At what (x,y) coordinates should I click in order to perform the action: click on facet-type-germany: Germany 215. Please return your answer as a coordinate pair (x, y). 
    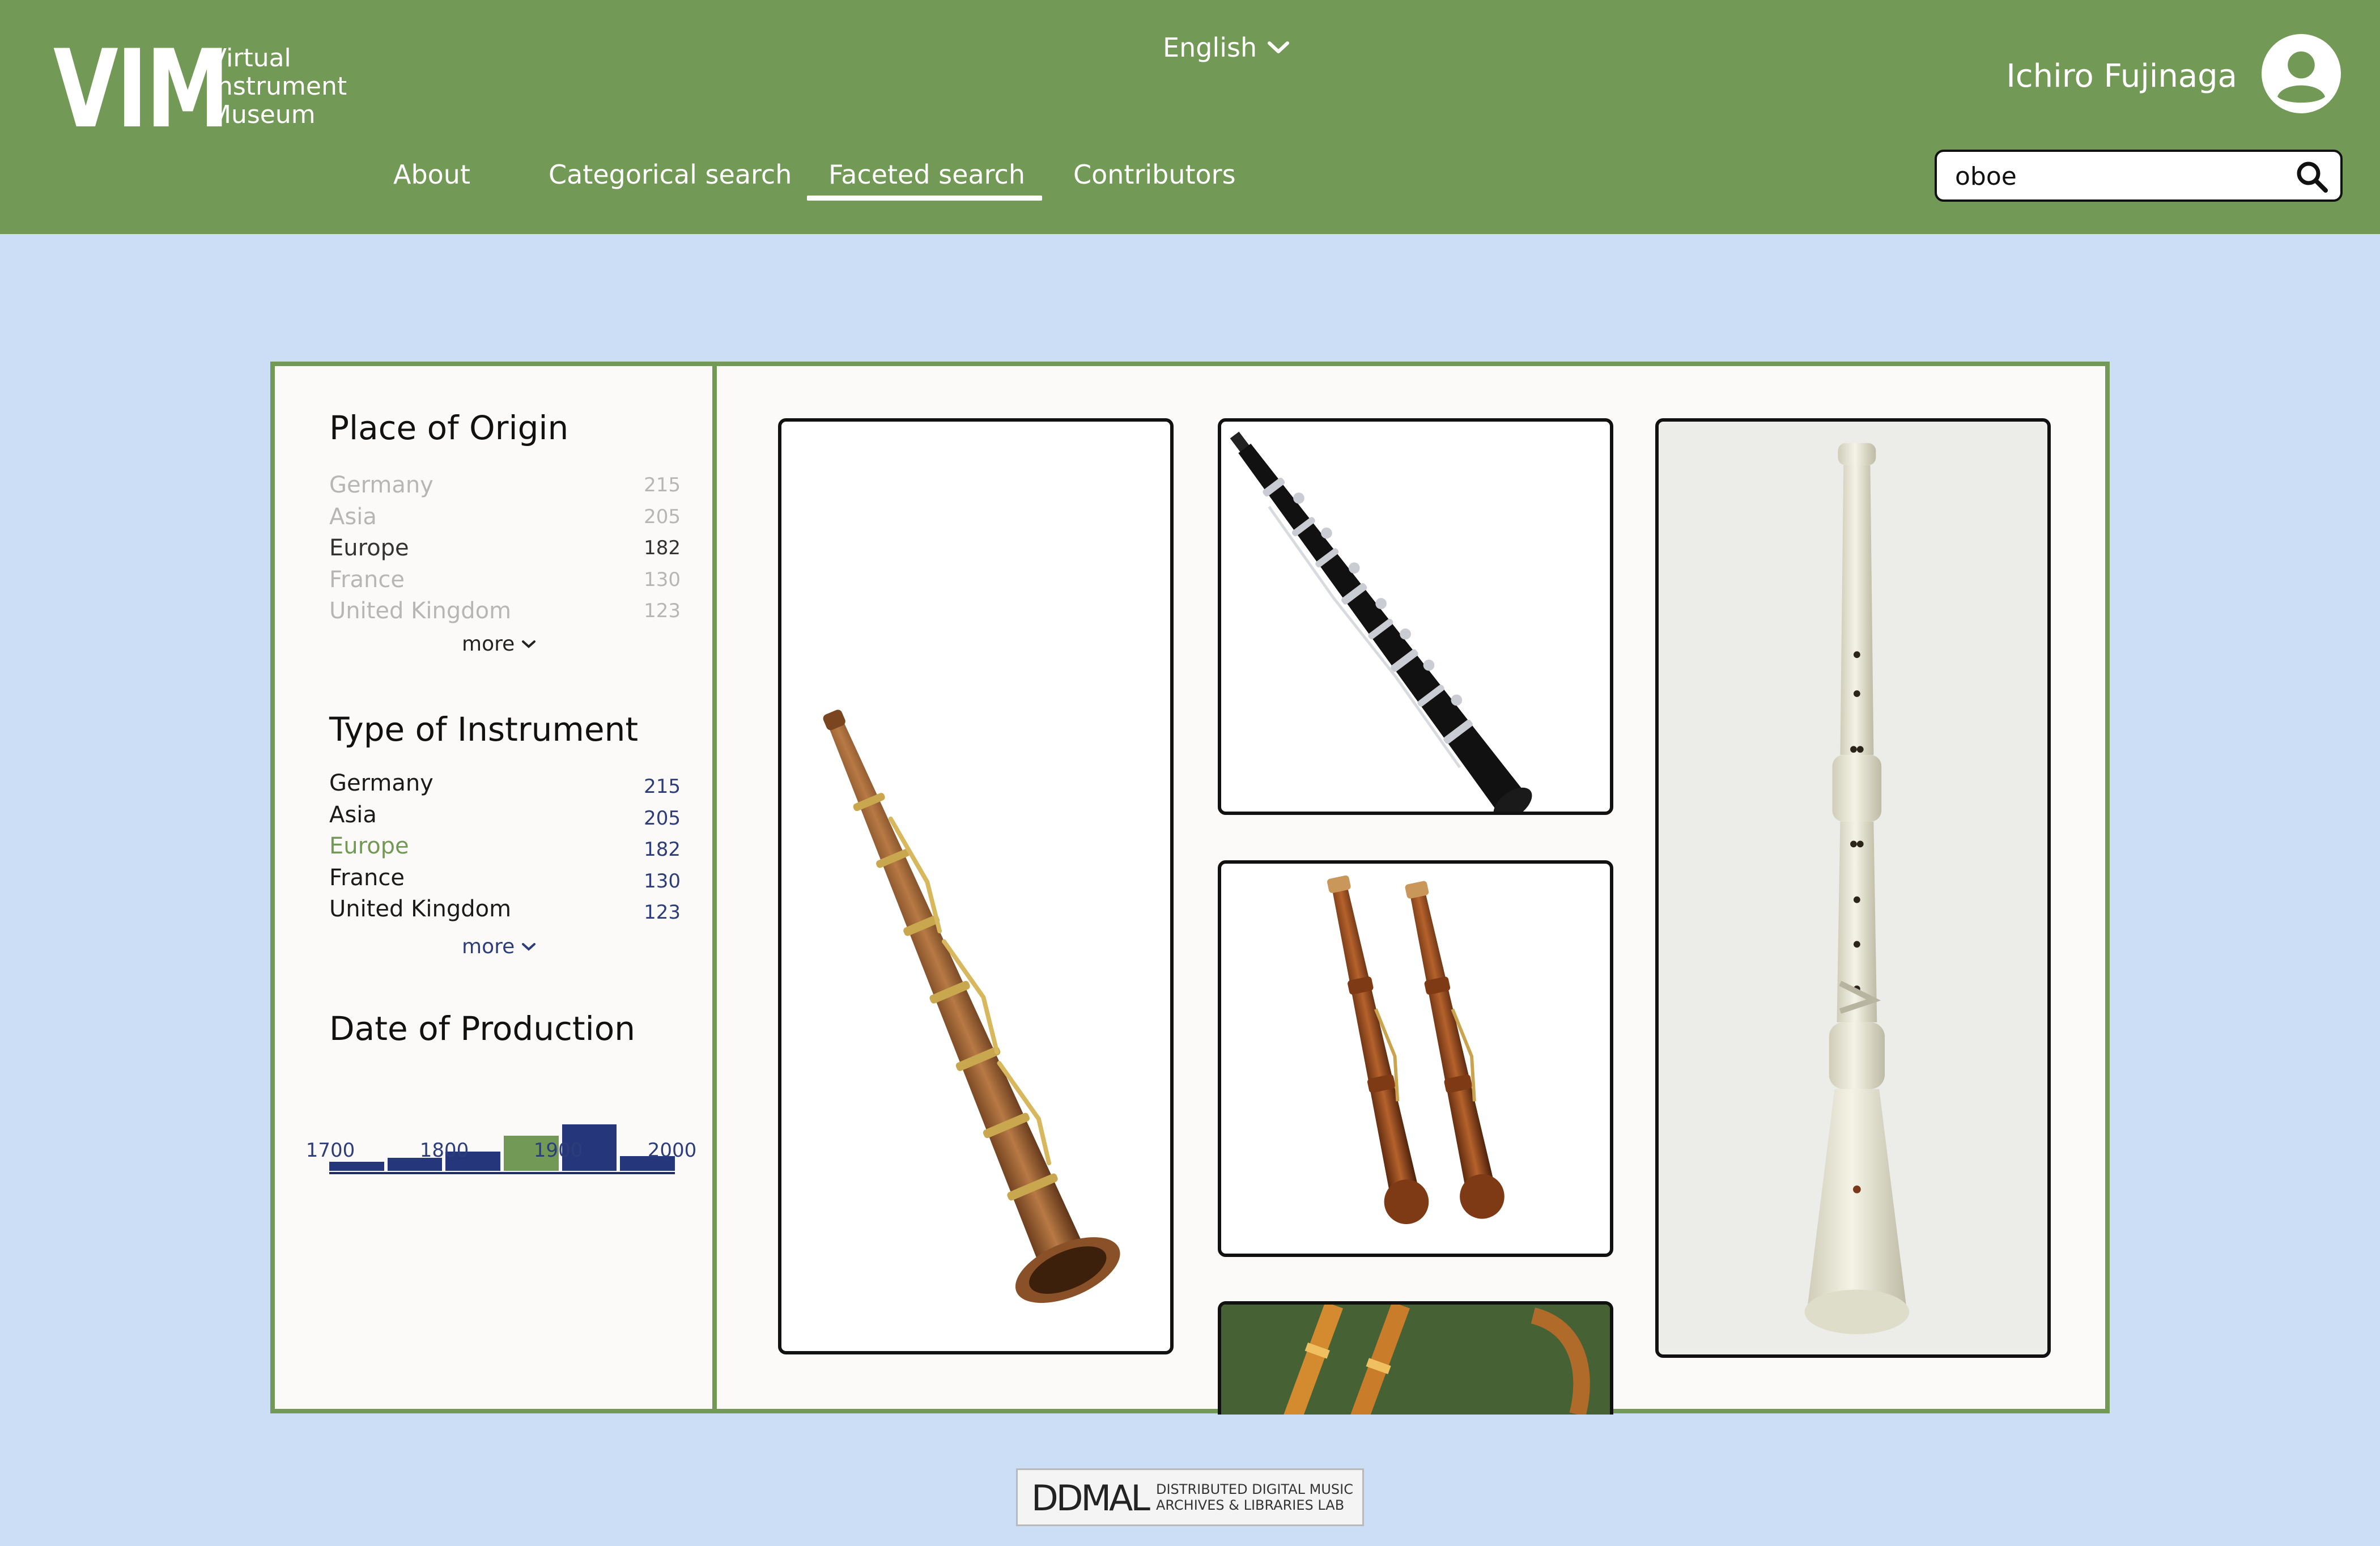
    Looking at the image, I should click on (505, 783).